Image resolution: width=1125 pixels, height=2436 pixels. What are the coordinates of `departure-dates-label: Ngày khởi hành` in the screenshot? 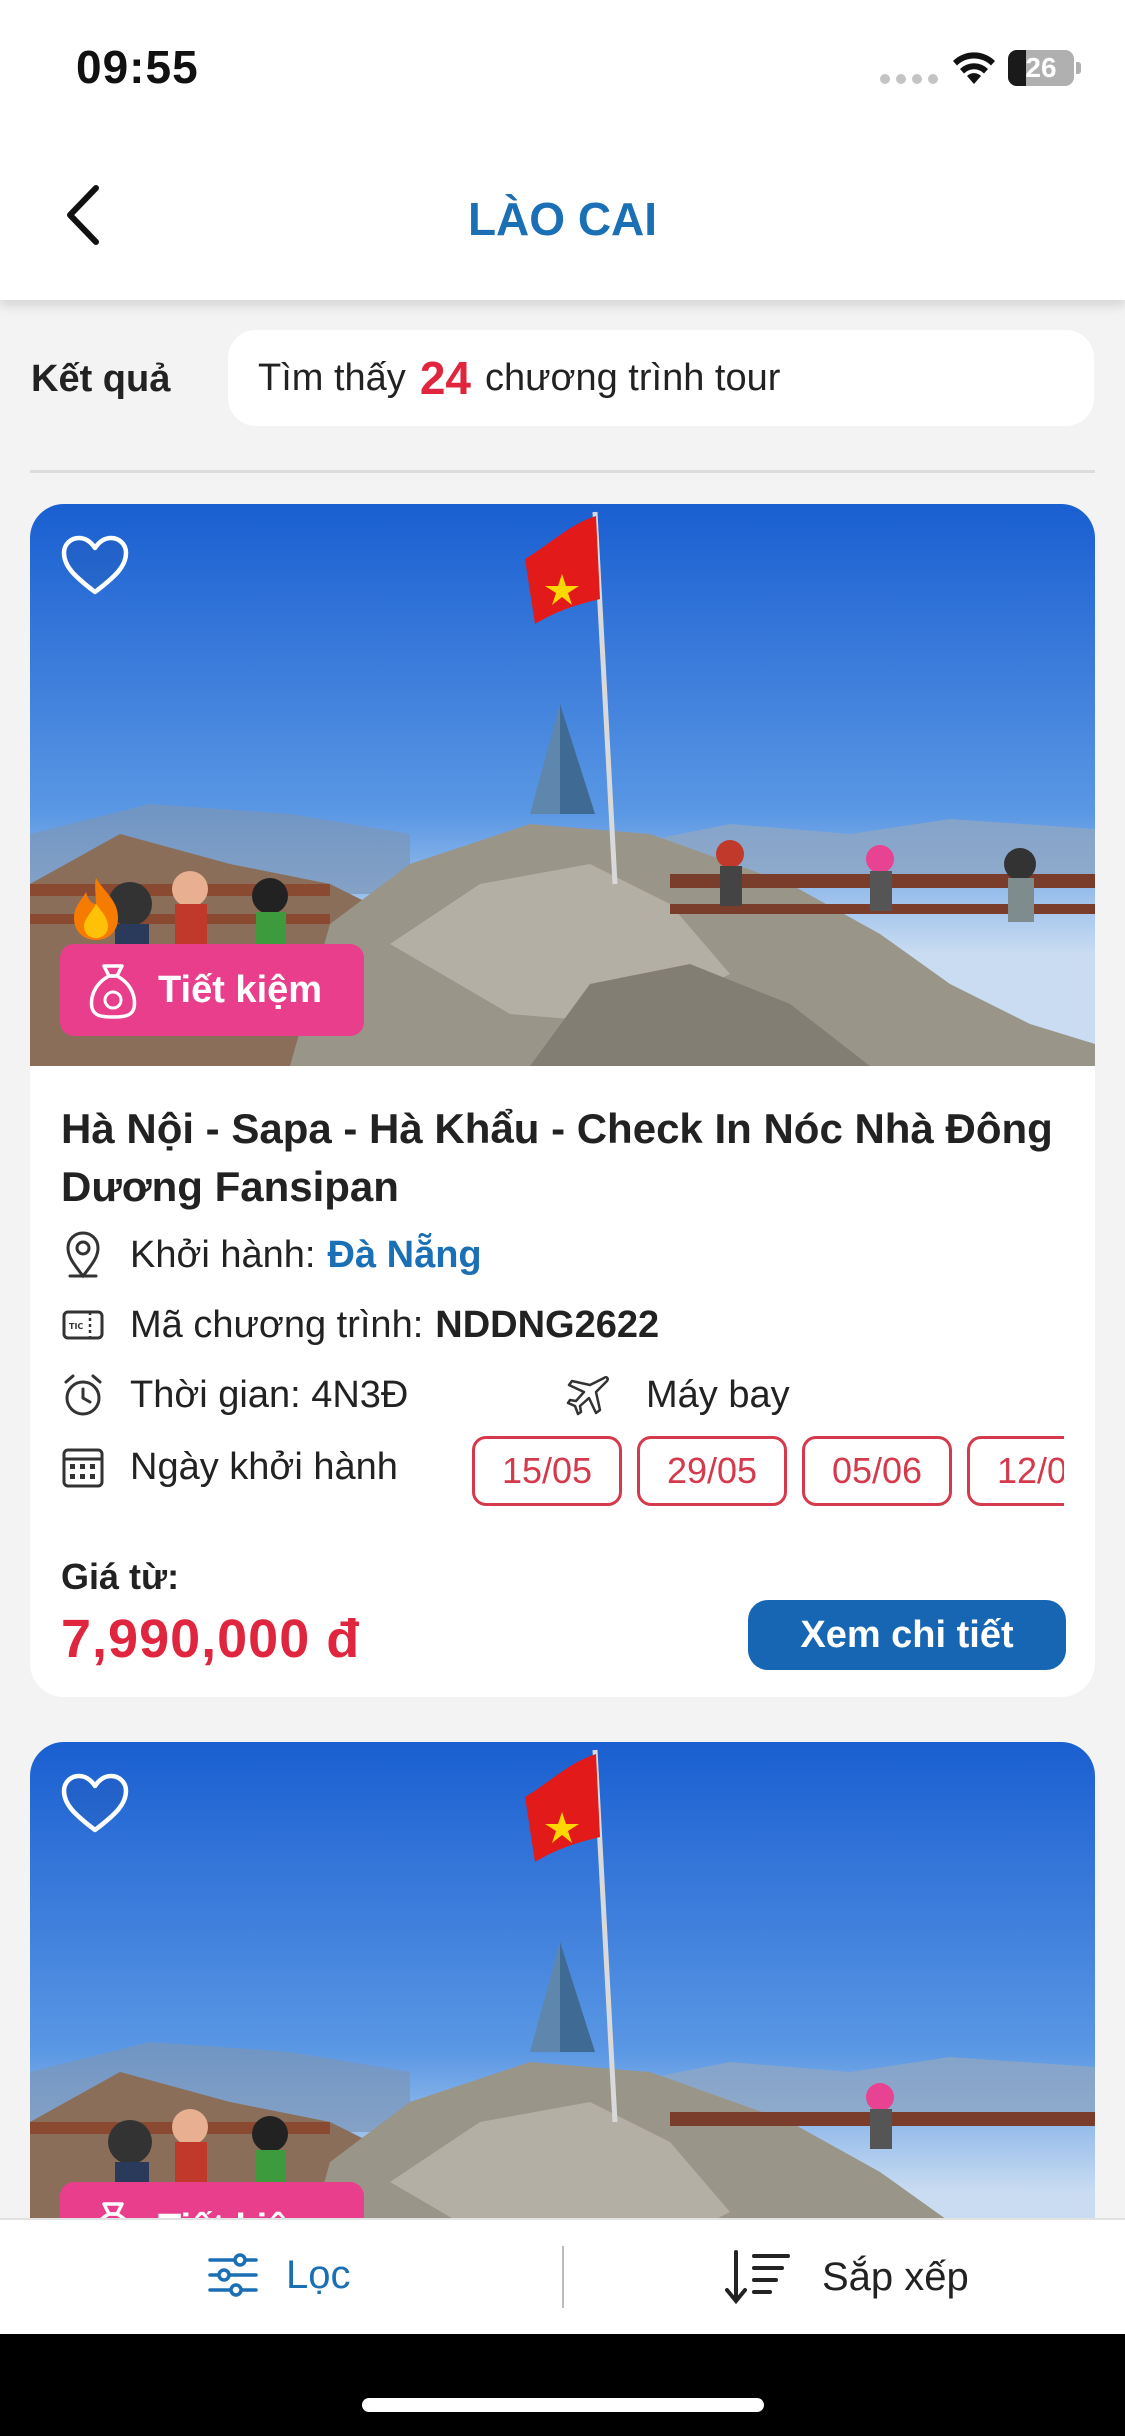 It's located at (264, 1466).